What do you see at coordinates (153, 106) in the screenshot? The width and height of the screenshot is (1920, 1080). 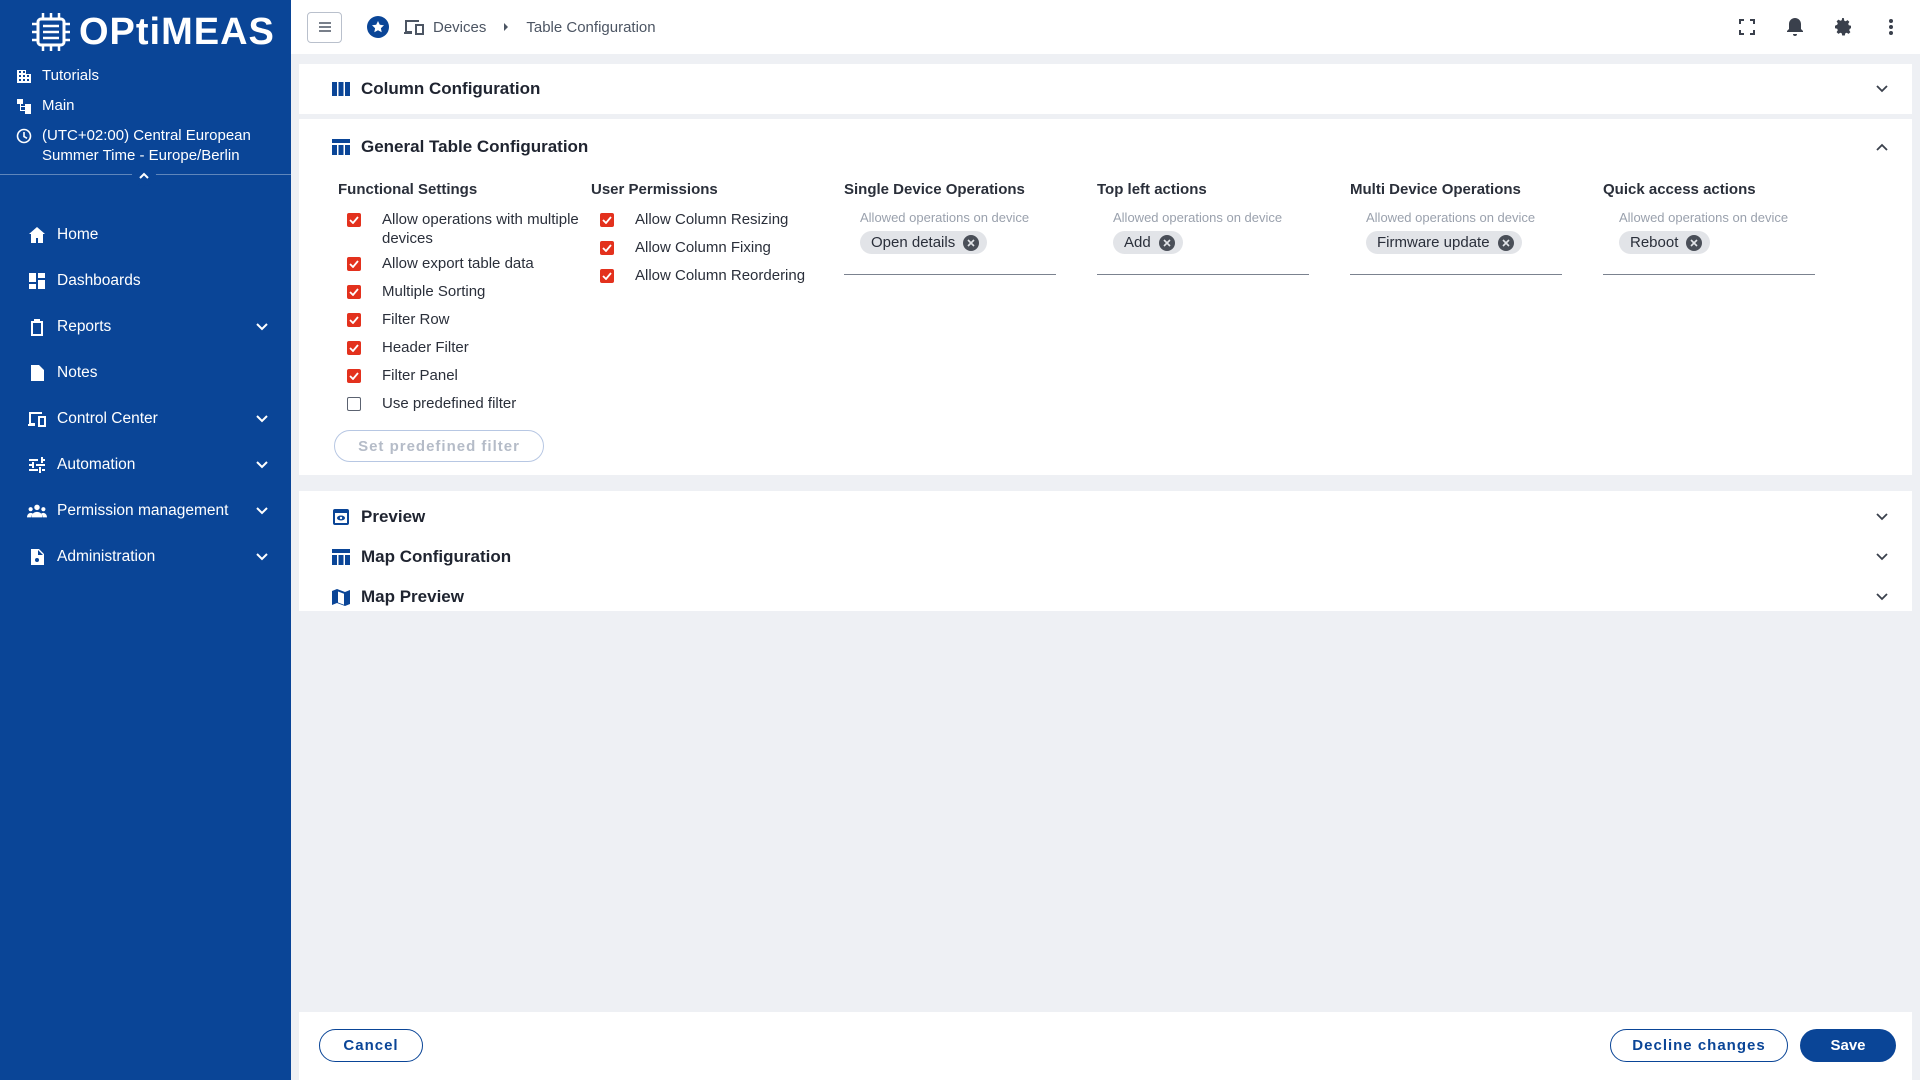 I see `tenant-main: Main` at bounding box center [153, 106].